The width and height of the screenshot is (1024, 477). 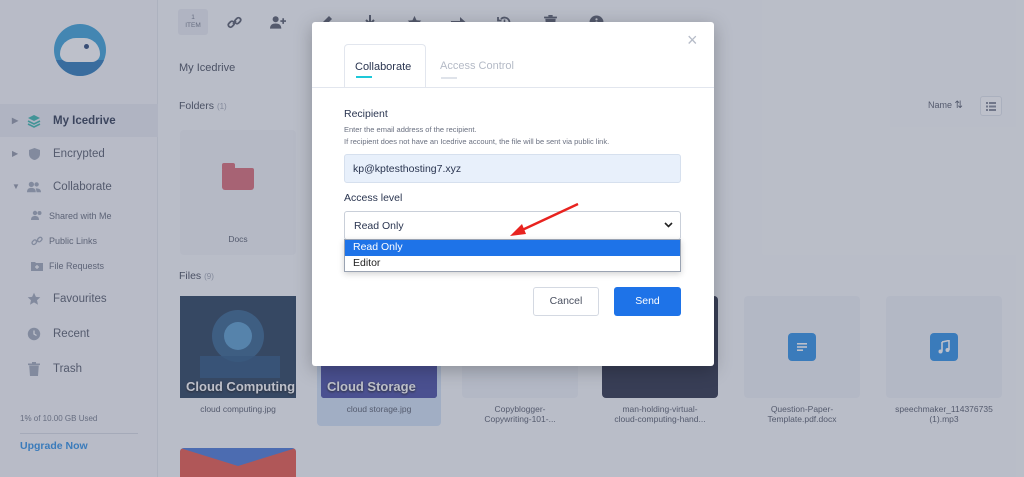 I want to click on option-editor: Editor, so click(x=512, y=264).